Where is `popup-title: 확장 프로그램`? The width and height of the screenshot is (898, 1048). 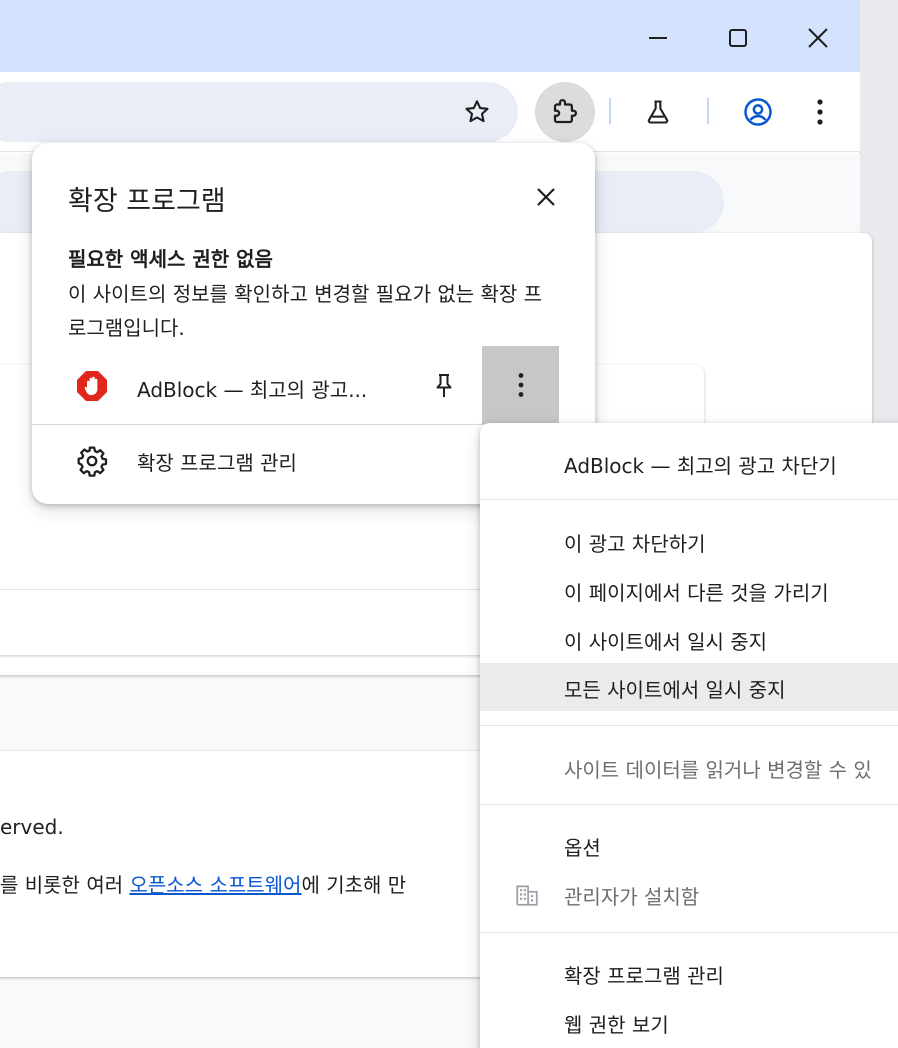 popup-title: 확장 프로그램 is located at coordinates (147, 201).